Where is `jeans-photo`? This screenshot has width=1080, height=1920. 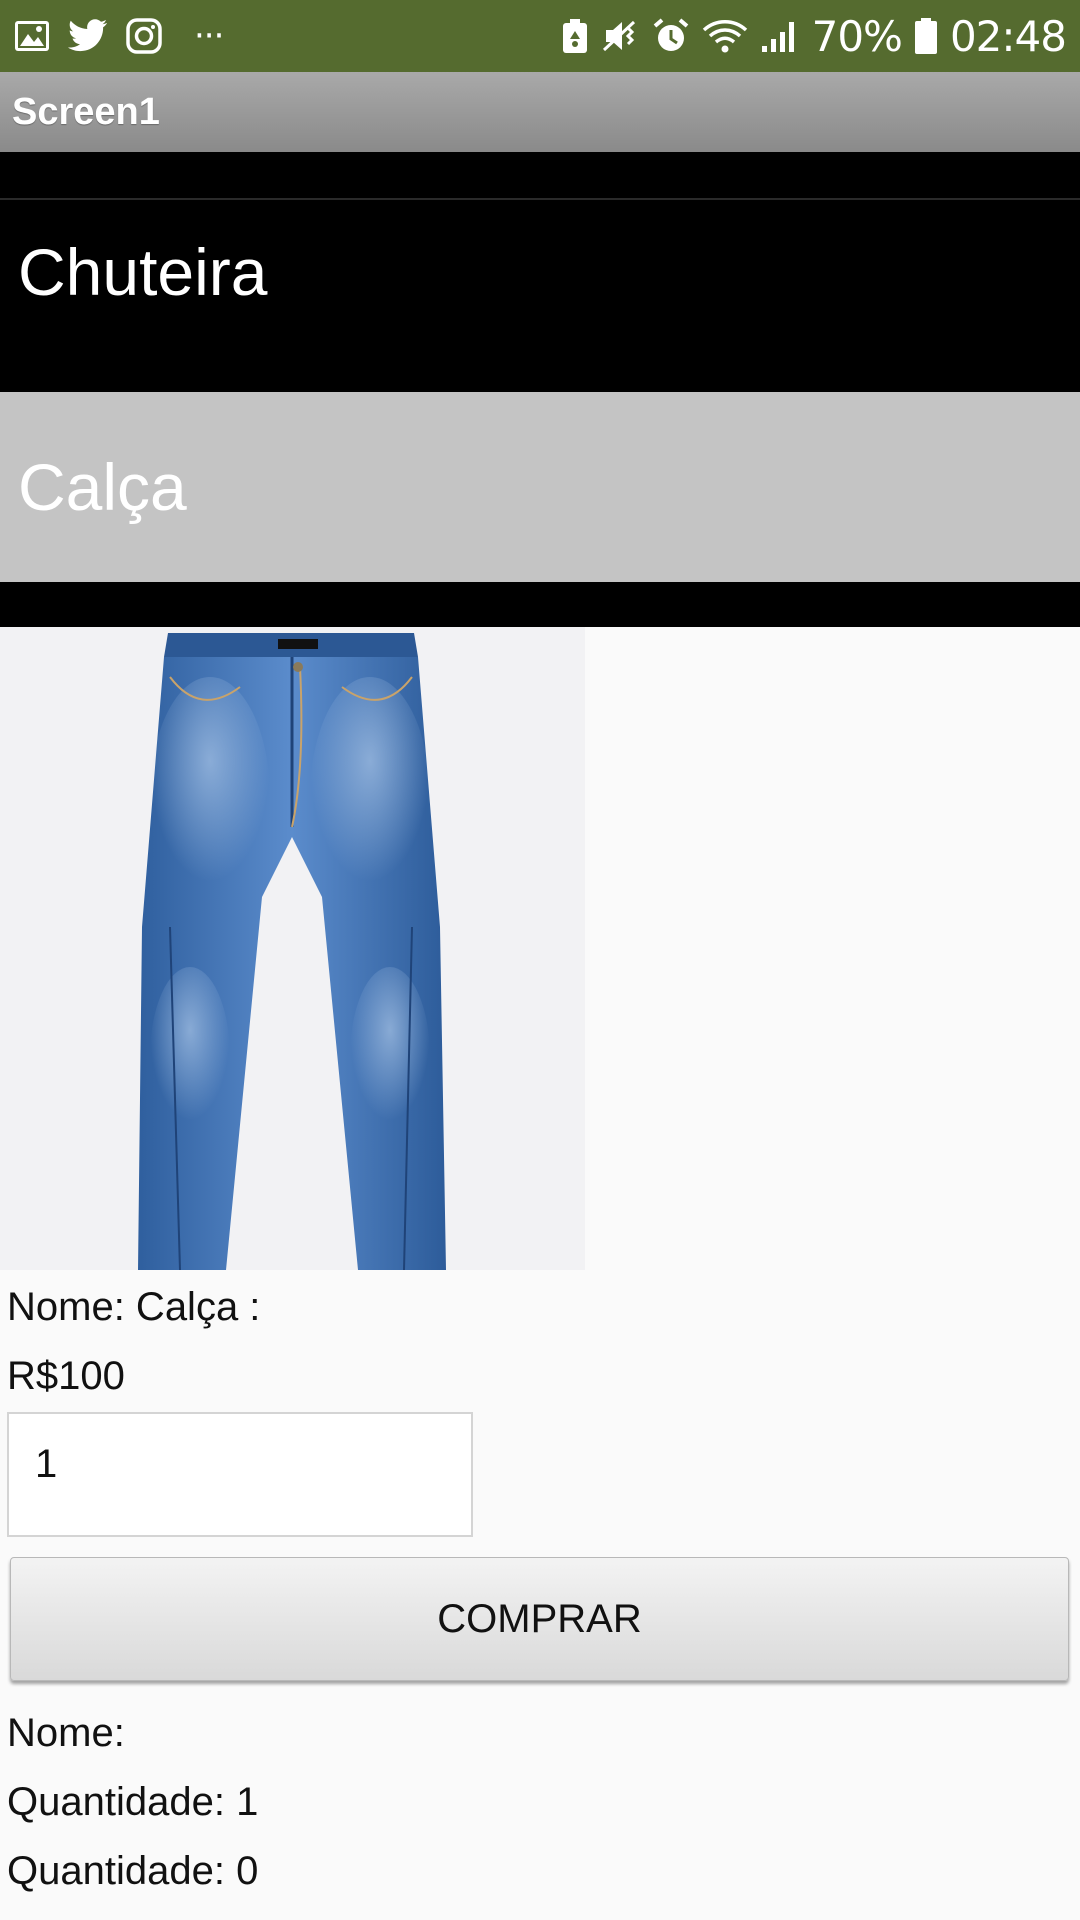 jeans-photo is located at coordinates (292, 952).